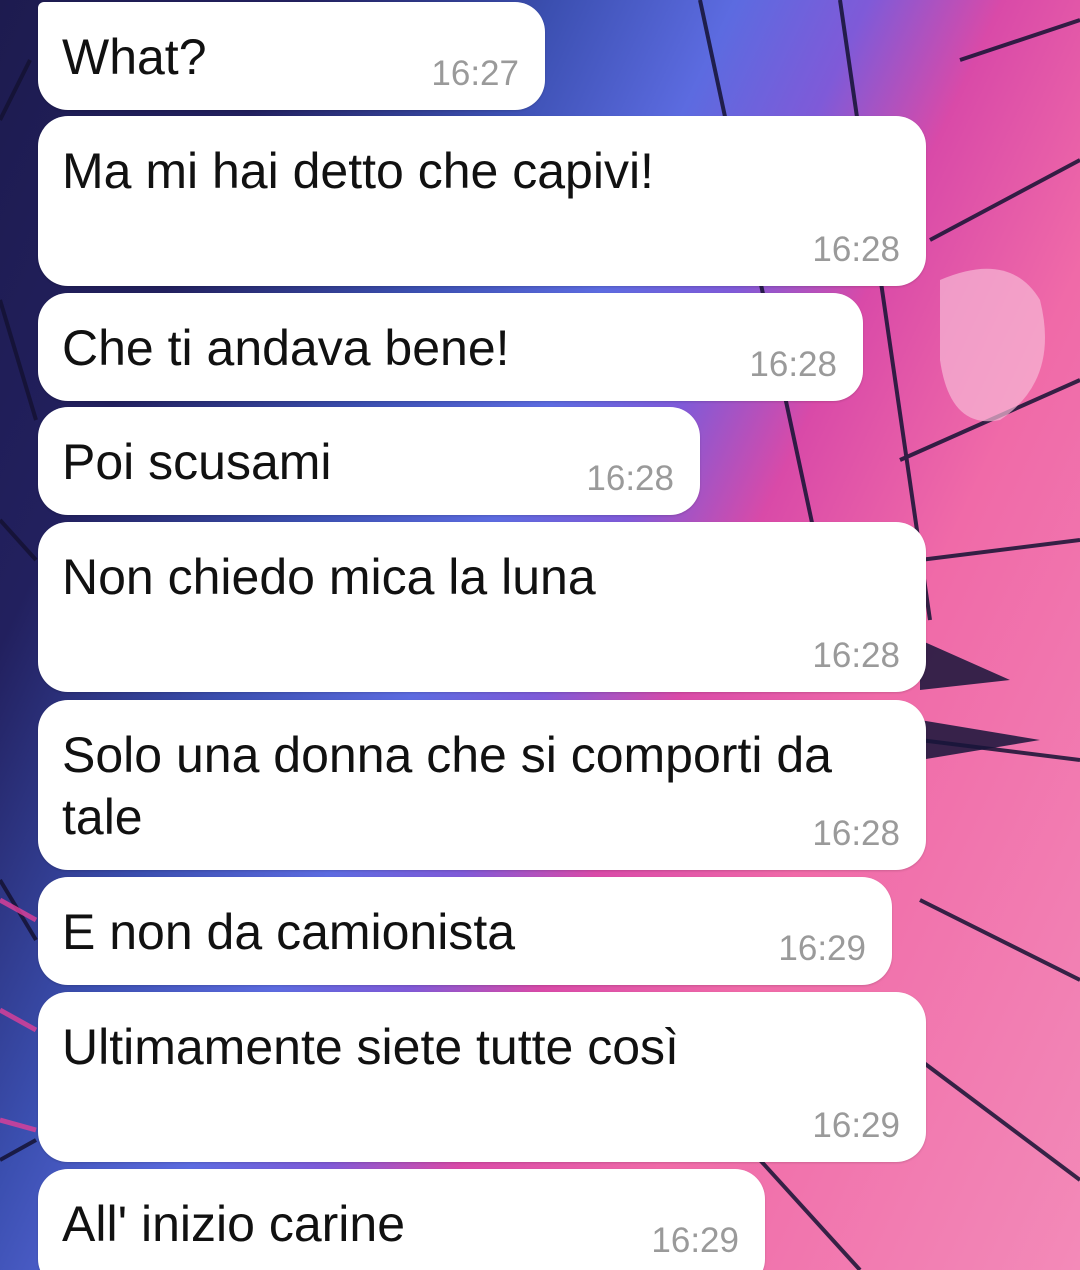  I want to click on message-text: Solo una donna che si comporti da tale, so click(447, 786).